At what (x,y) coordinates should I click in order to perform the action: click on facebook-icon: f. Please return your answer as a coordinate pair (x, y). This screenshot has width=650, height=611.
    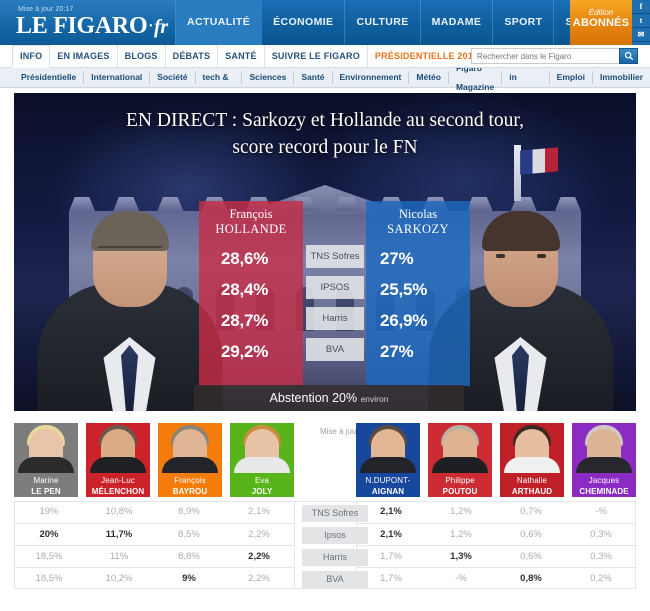
    Looking at the image, I should click on (641, 7).